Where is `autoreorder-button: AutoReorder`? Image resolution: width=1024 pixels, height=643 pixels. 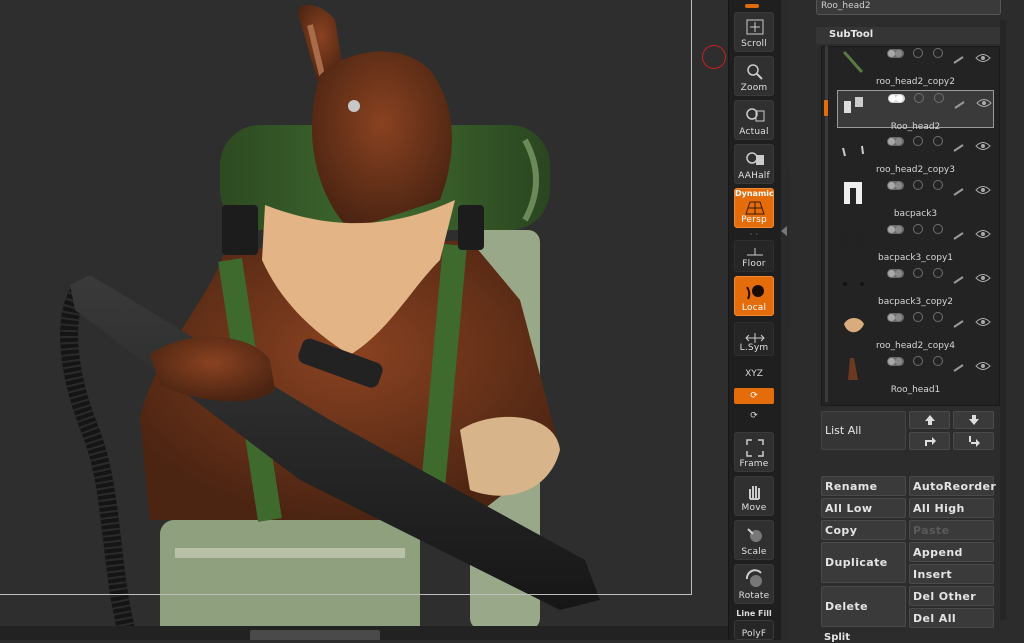
autoreorder-button: AutoReorder is located at coordinates (952, 486).